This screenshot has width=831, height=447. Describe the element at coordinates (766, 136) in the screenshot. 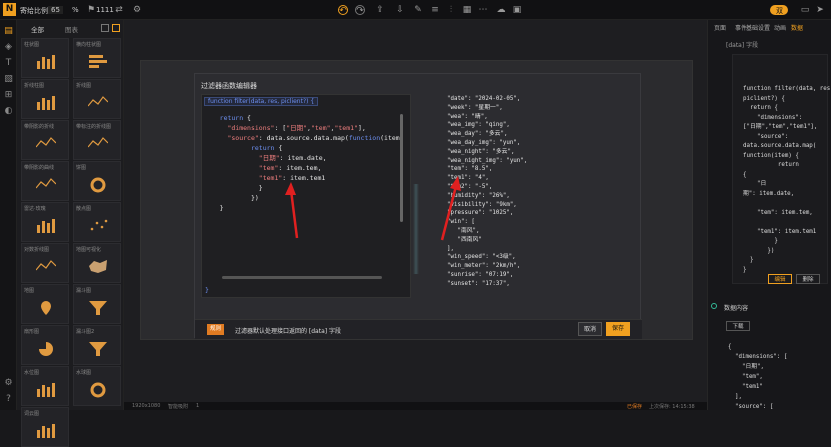

I see `panel-code-line: "source":` at that location.